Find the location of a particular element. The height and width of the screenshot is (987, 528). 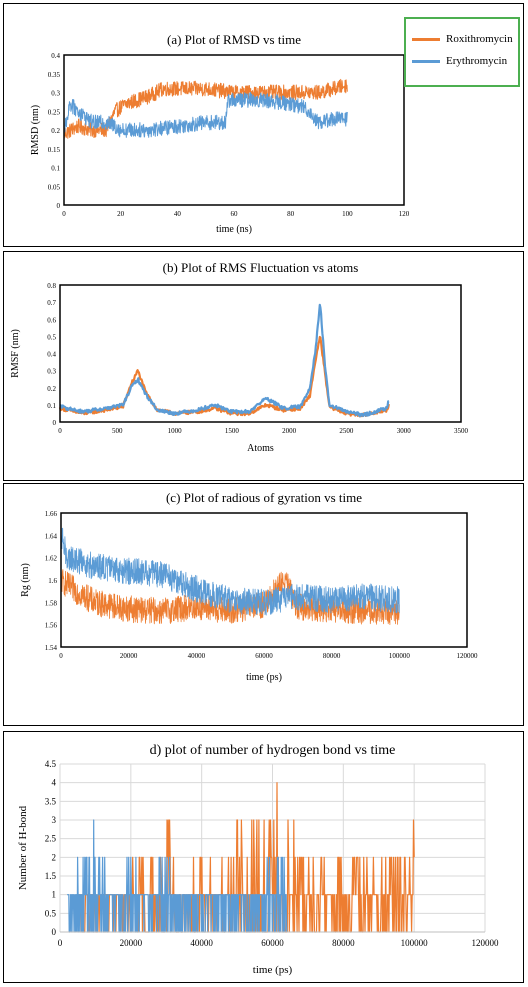

y-axis-label: Number of H-bond is located at coordinates (23, 847).